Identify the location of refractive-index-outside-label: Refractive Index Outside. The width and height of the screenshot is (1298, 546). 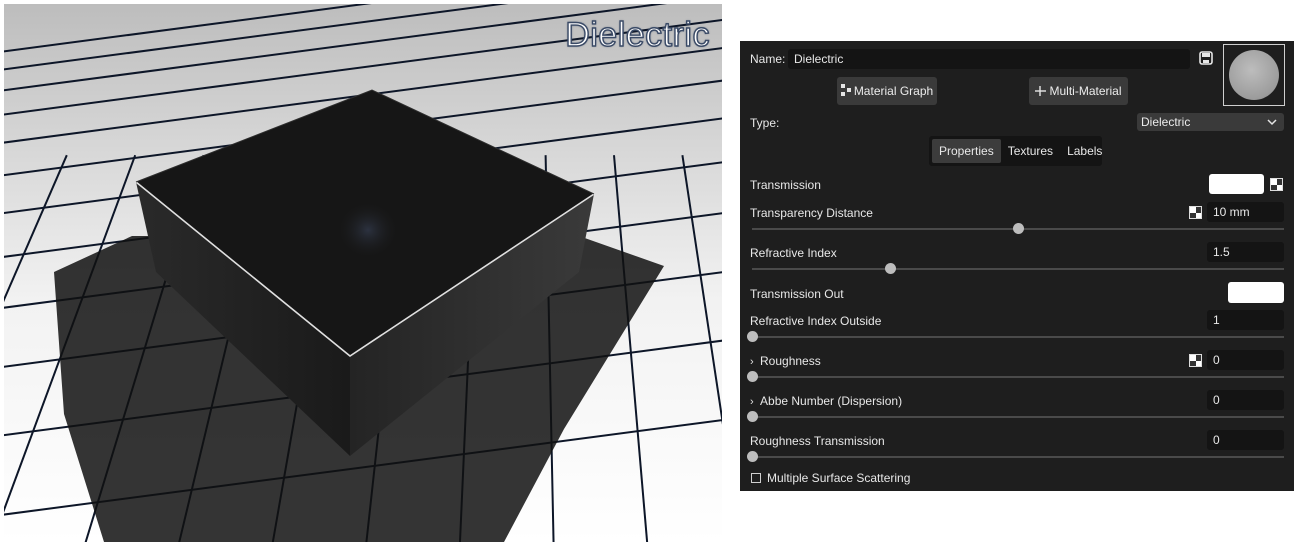
(816, 321).